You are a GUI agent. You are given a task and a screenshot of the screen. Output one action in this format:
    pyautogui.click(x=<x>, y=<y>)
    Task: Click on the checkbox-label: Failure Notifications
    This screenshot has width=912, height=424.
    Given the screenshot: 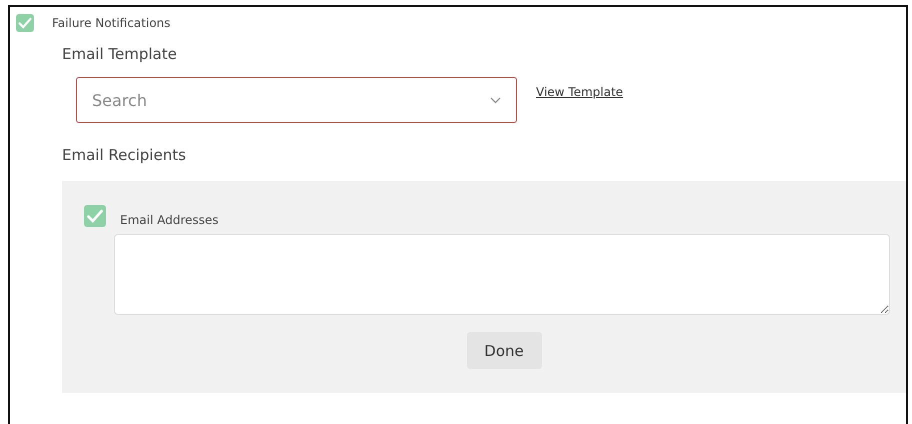 What is the action you would take?
    pyautogui.click(x=111, y=23)
    